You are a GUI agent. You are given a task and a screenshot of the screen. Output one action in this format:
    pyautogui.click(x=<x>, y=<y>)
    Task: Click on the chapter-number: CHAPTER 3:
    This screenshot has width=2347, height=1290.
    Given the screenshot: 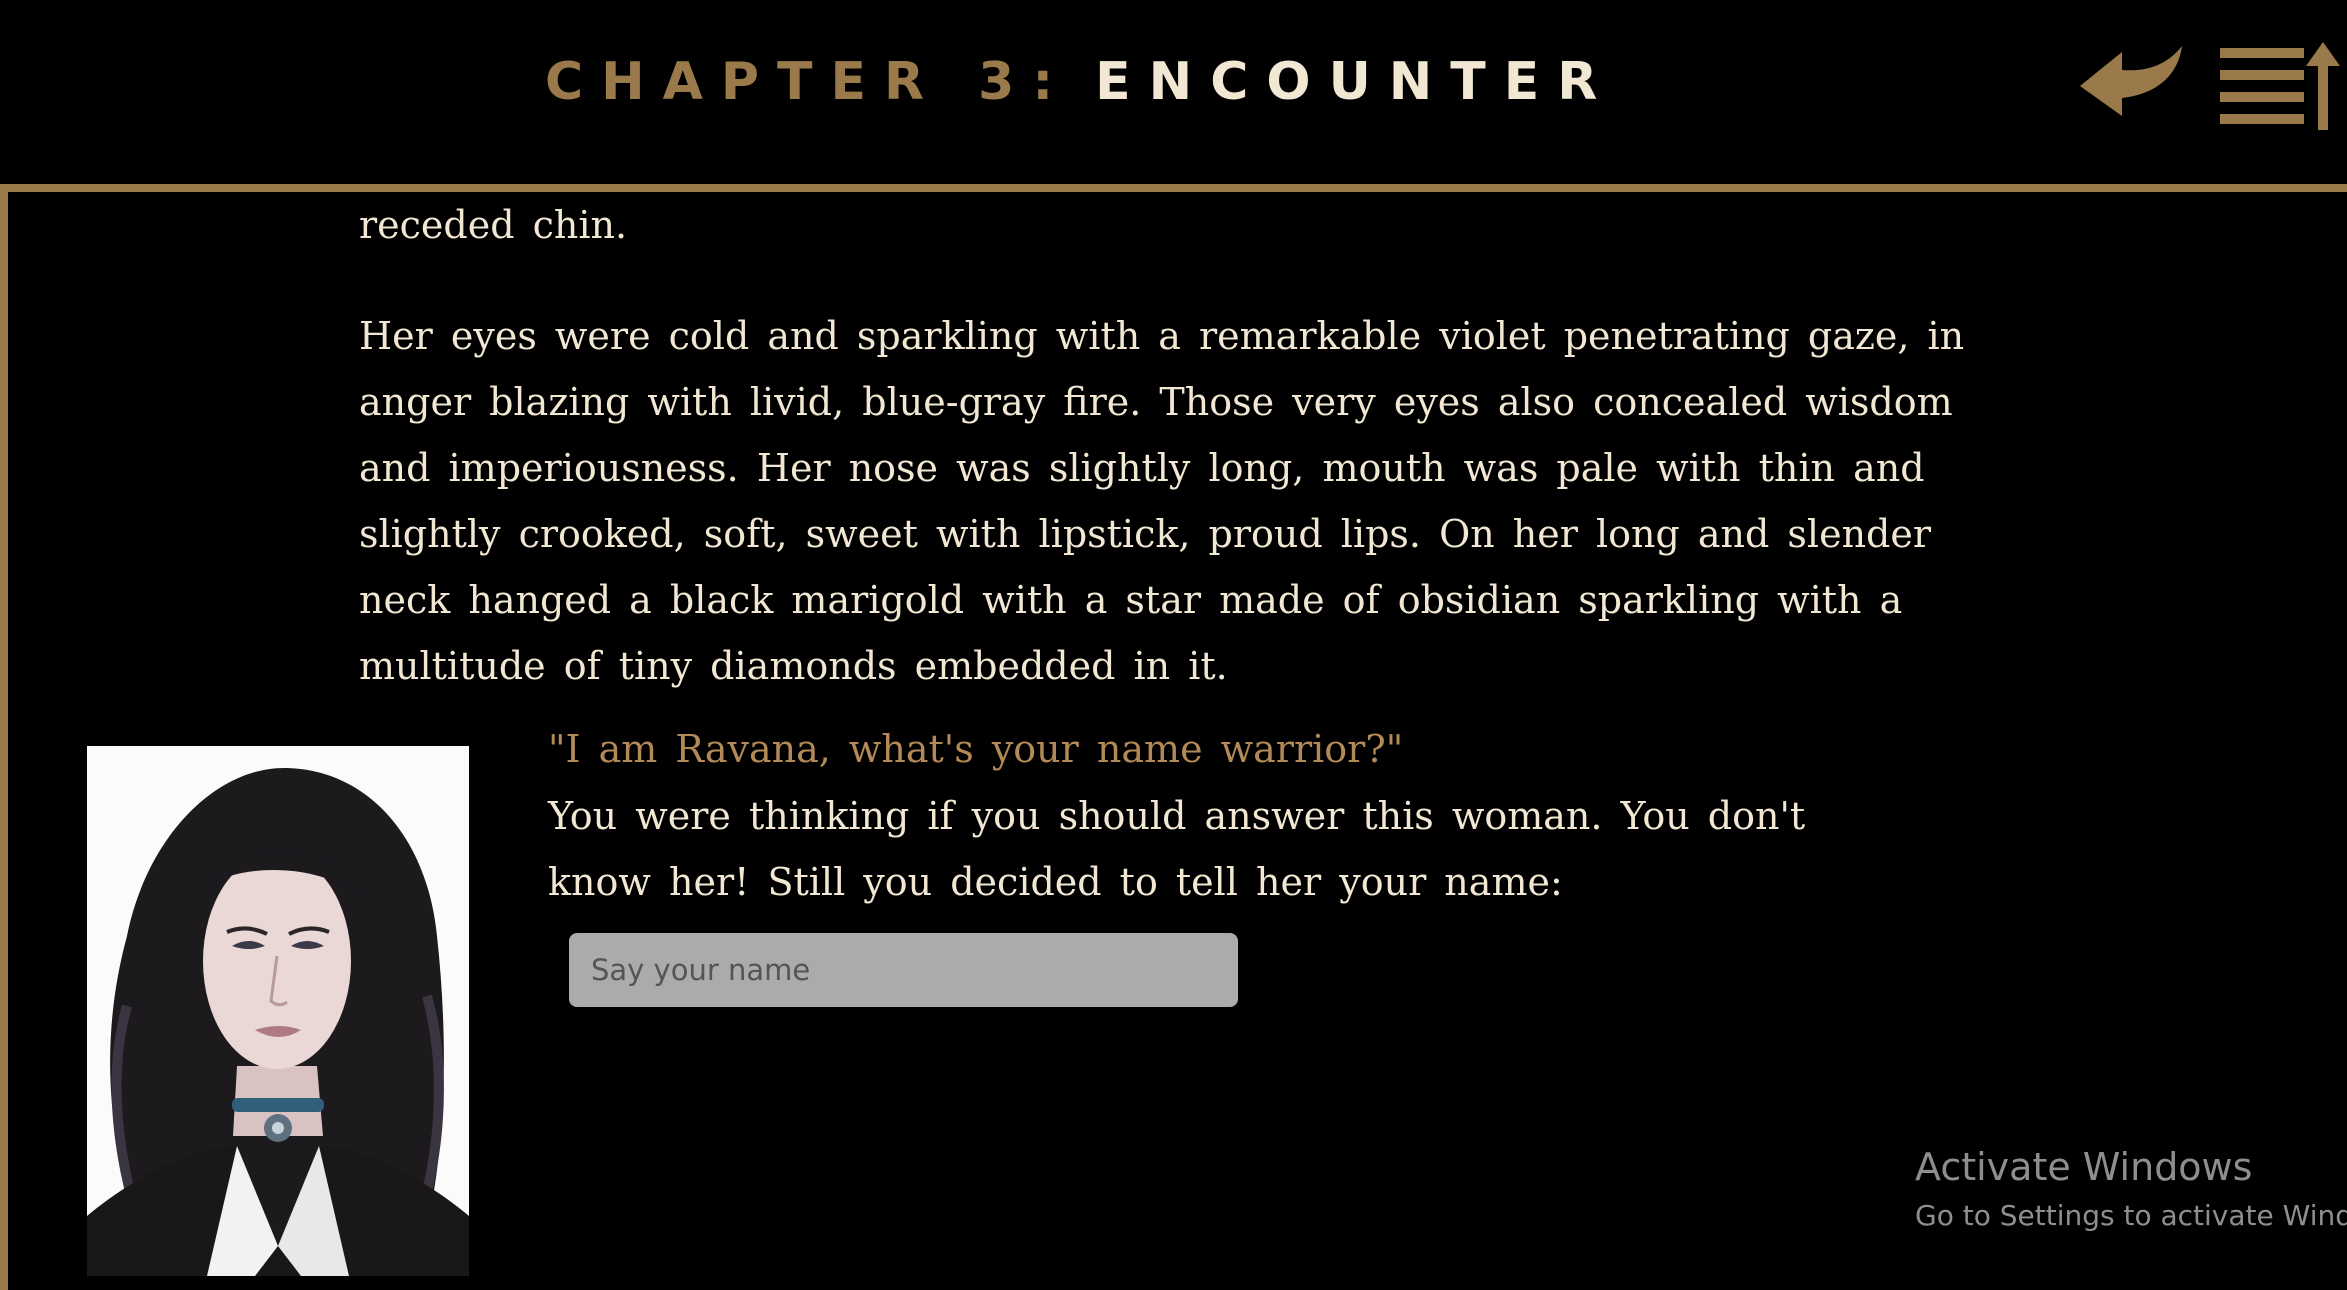 What is the action you would take?
    pyautogui.click(x=808, y=82)
    